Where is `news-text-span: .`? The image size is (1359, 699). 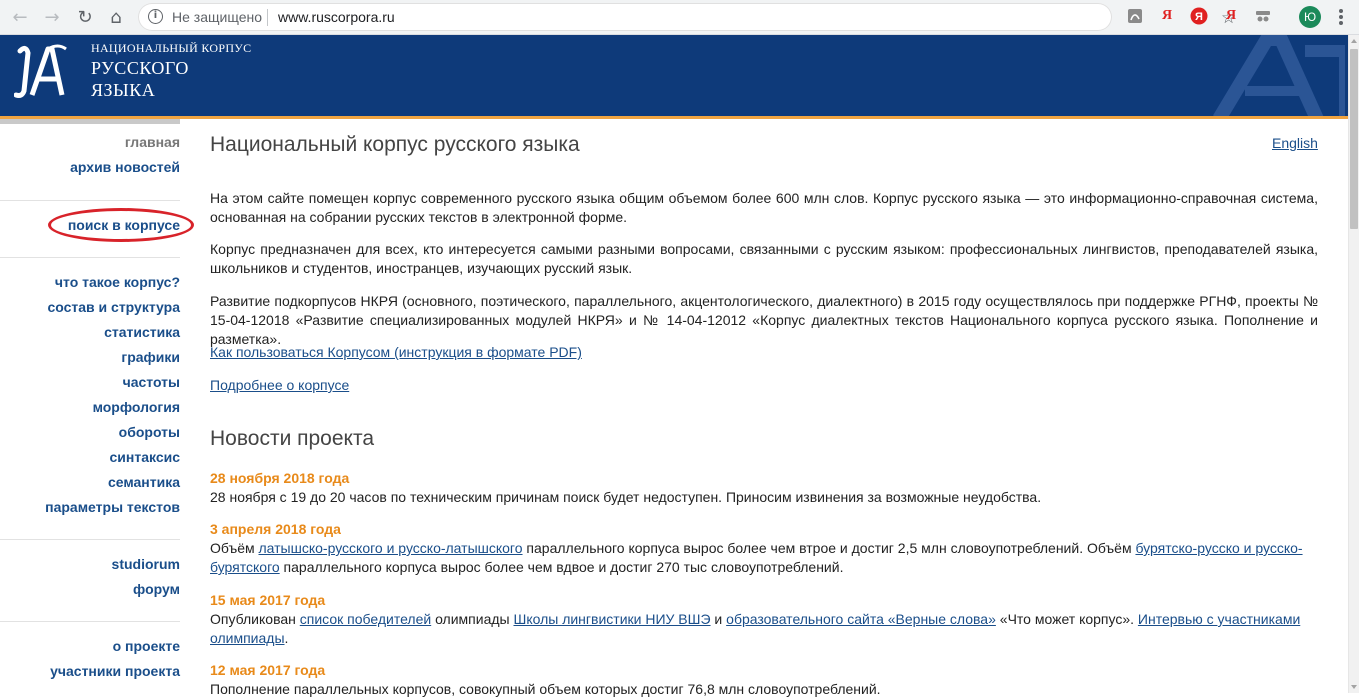
news-text-span: . is located at coordinates (286, 638).